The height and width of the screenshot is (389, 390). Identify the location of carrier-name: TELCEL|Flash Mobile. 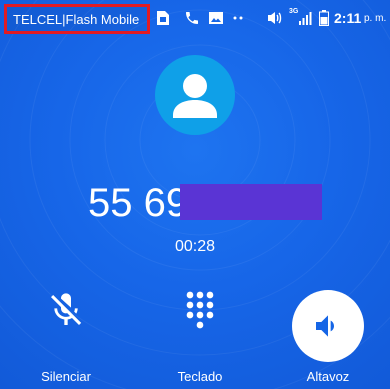
(76, 19).